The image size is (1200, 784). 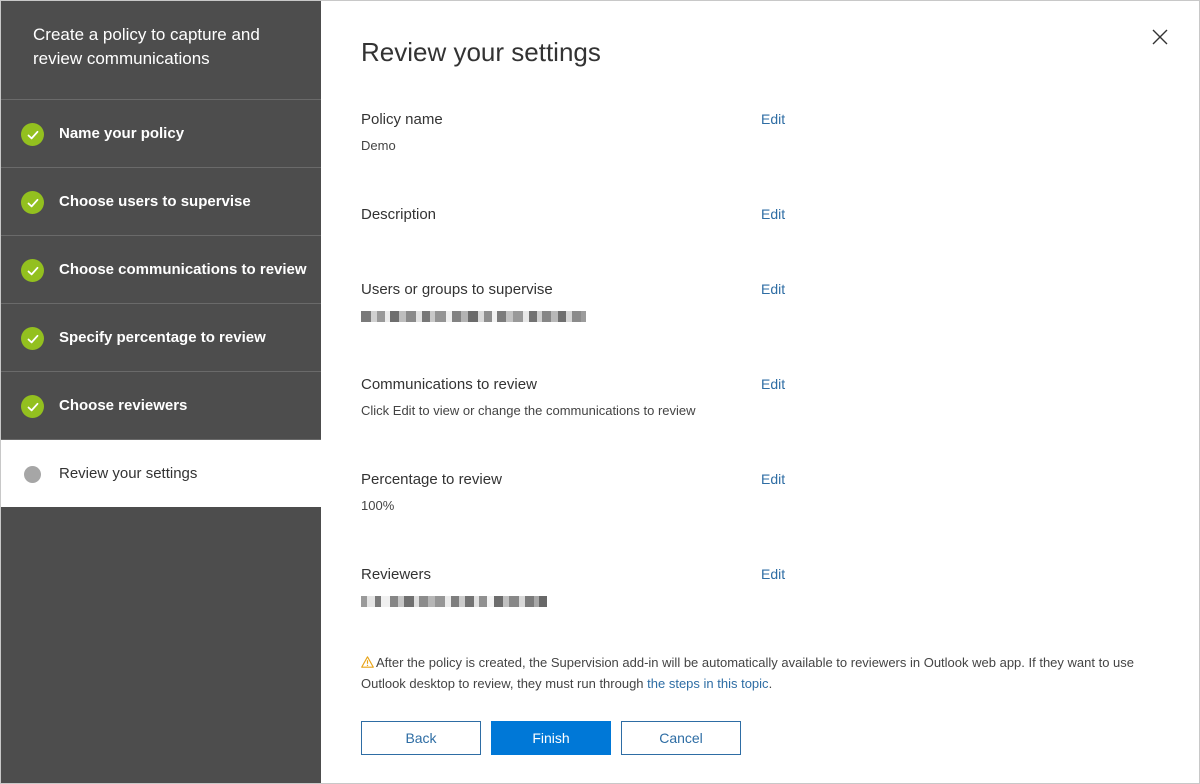 I want to click on edit-percentage-link: Edit, so click(x=773, y=479).